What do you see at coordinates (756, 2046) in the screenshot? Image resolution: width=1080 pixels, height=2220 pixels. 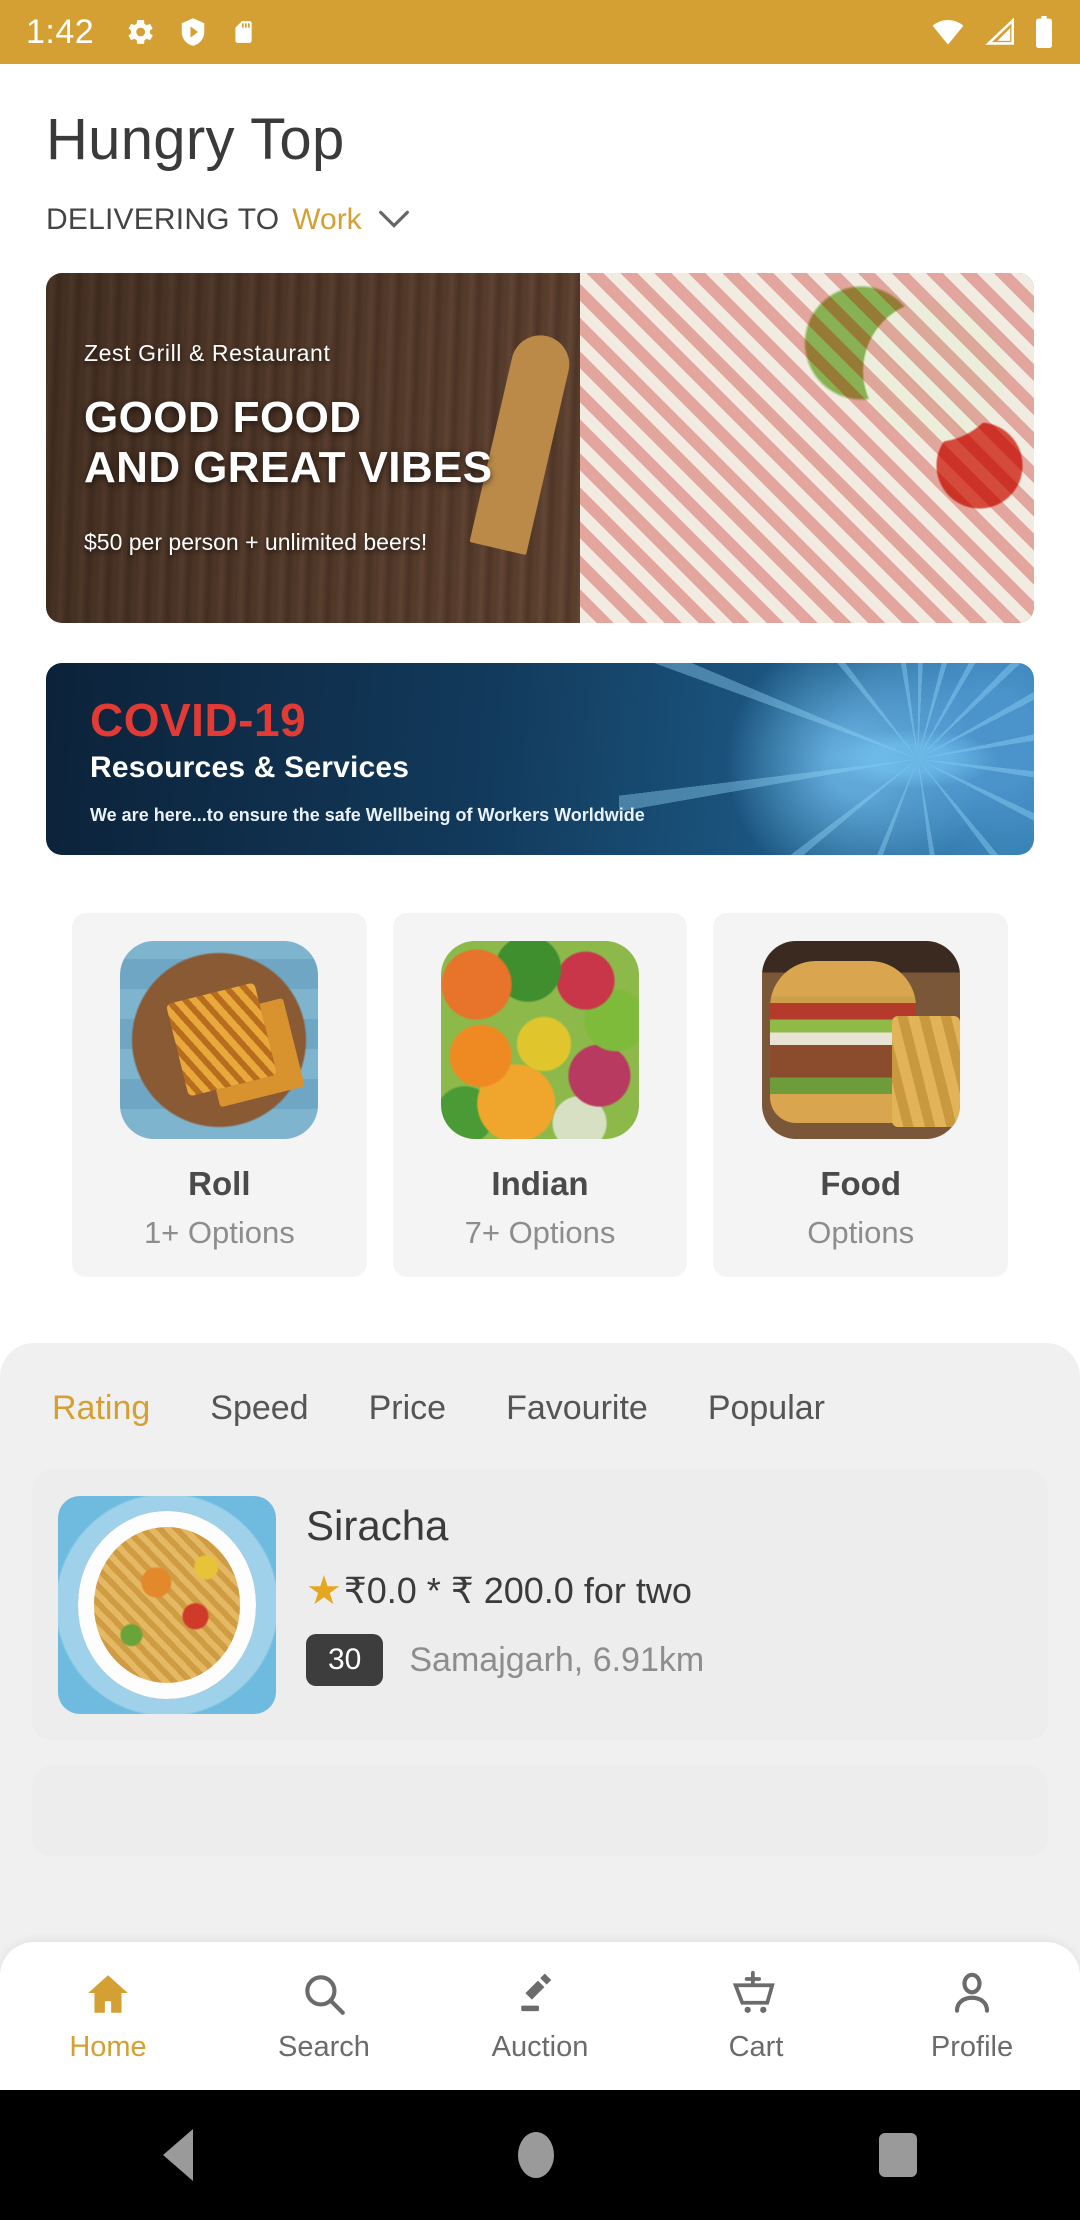 I see `nav-label: Cart` at bounding box center [756, 2046].